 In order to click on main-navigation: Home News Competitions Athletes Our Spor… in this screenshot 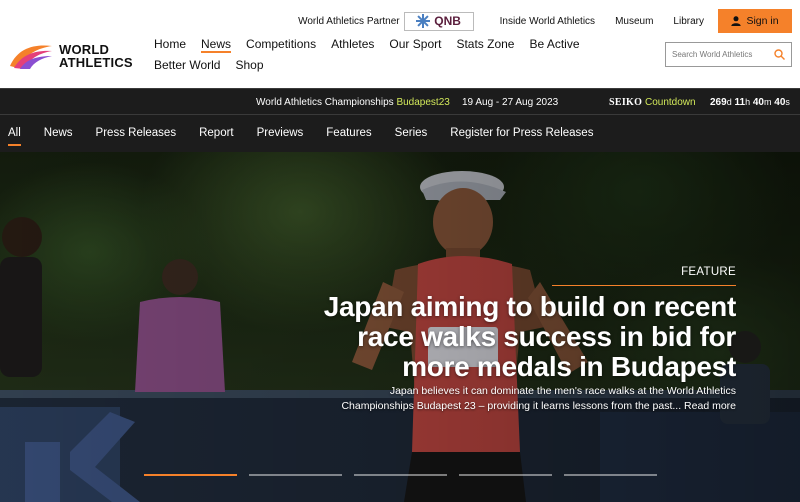, I will do `click(407, 57)`.